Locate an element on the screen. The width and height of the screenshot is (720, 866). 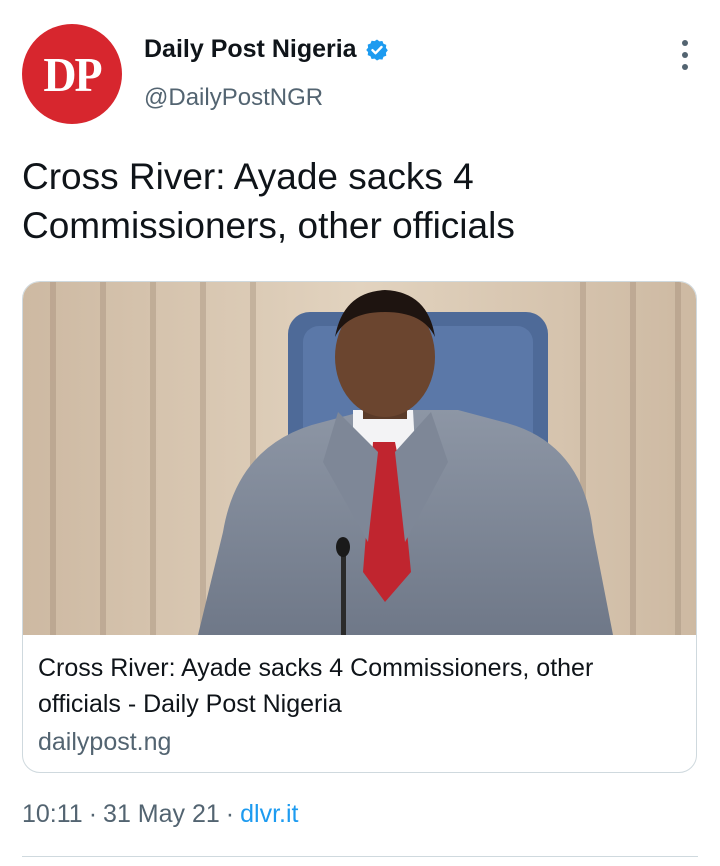
author-name-row: Daily Post Nigeria is located at coordinates (266, 49).